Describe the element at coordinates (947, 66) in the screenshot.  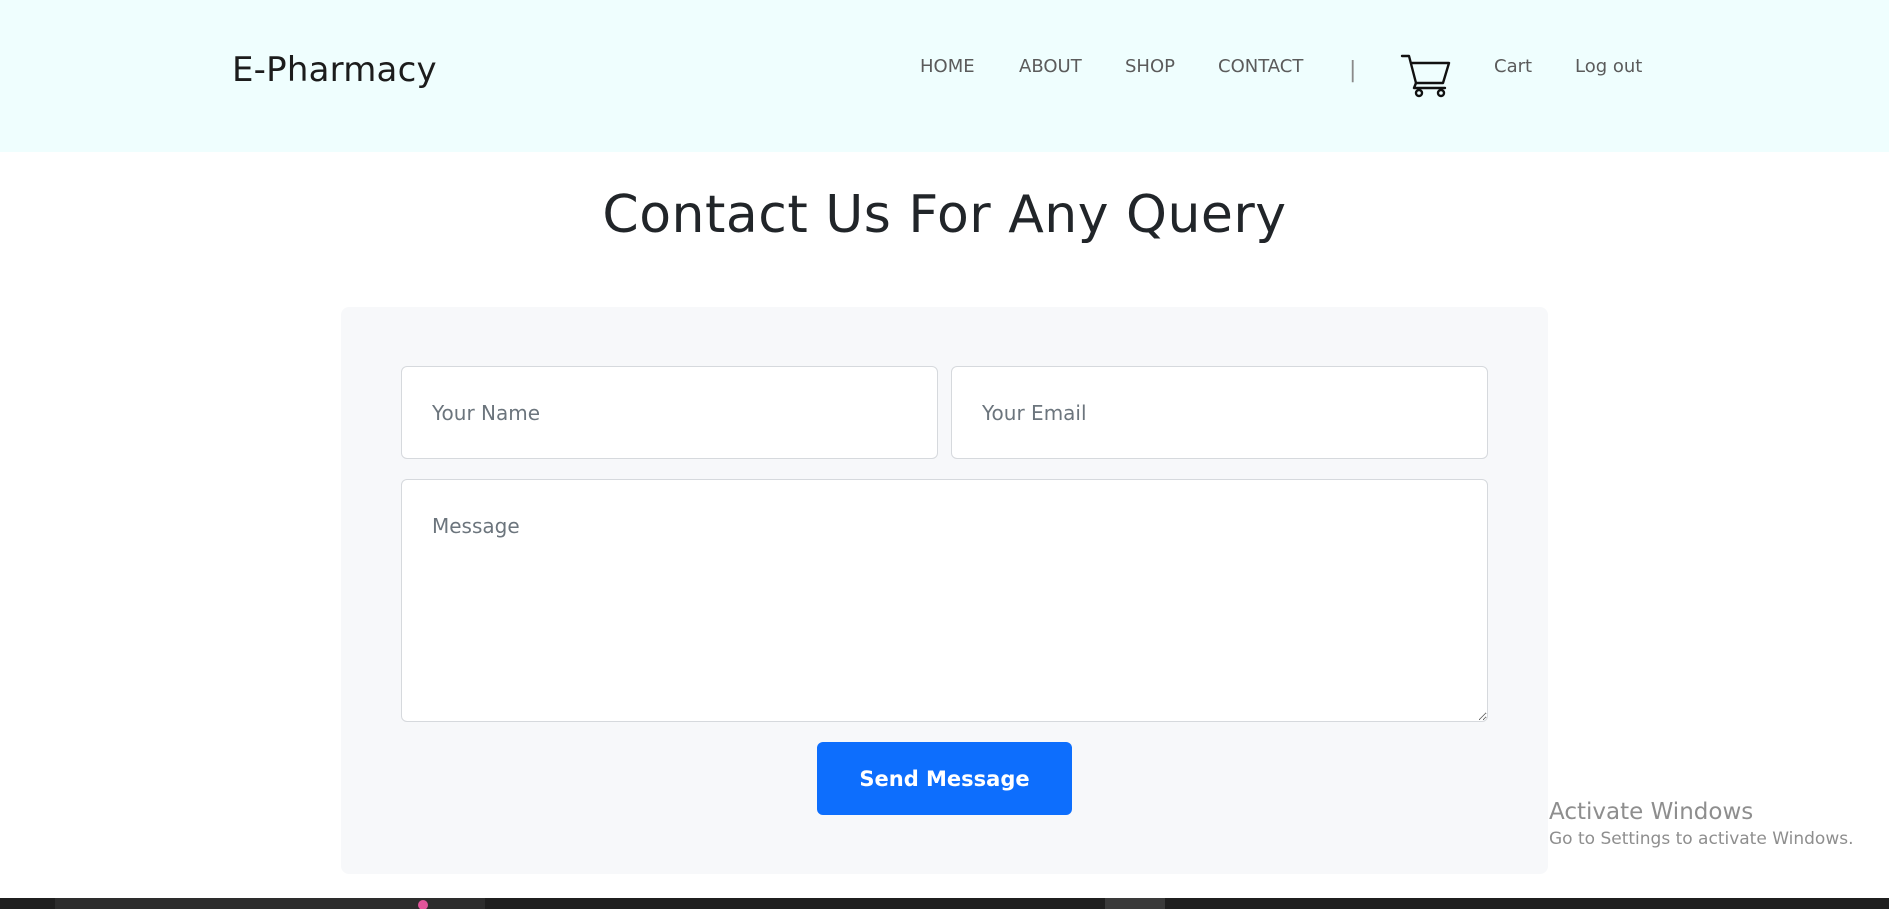
I see `nav-home: HOME` at that location.